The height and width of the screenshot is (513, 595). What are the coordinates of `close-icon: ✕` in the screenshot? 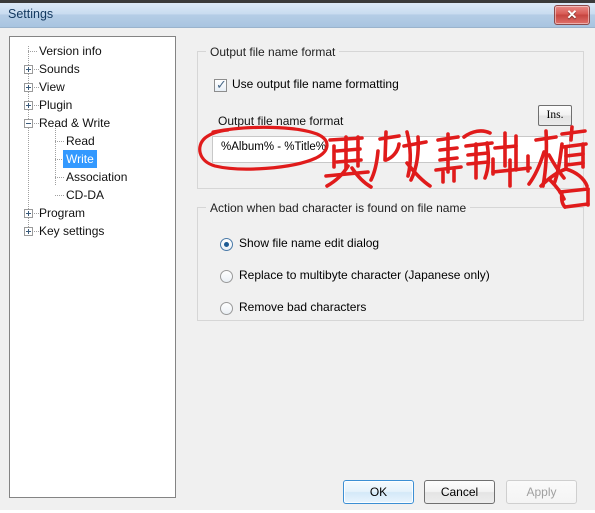 It's located at (572, 14).